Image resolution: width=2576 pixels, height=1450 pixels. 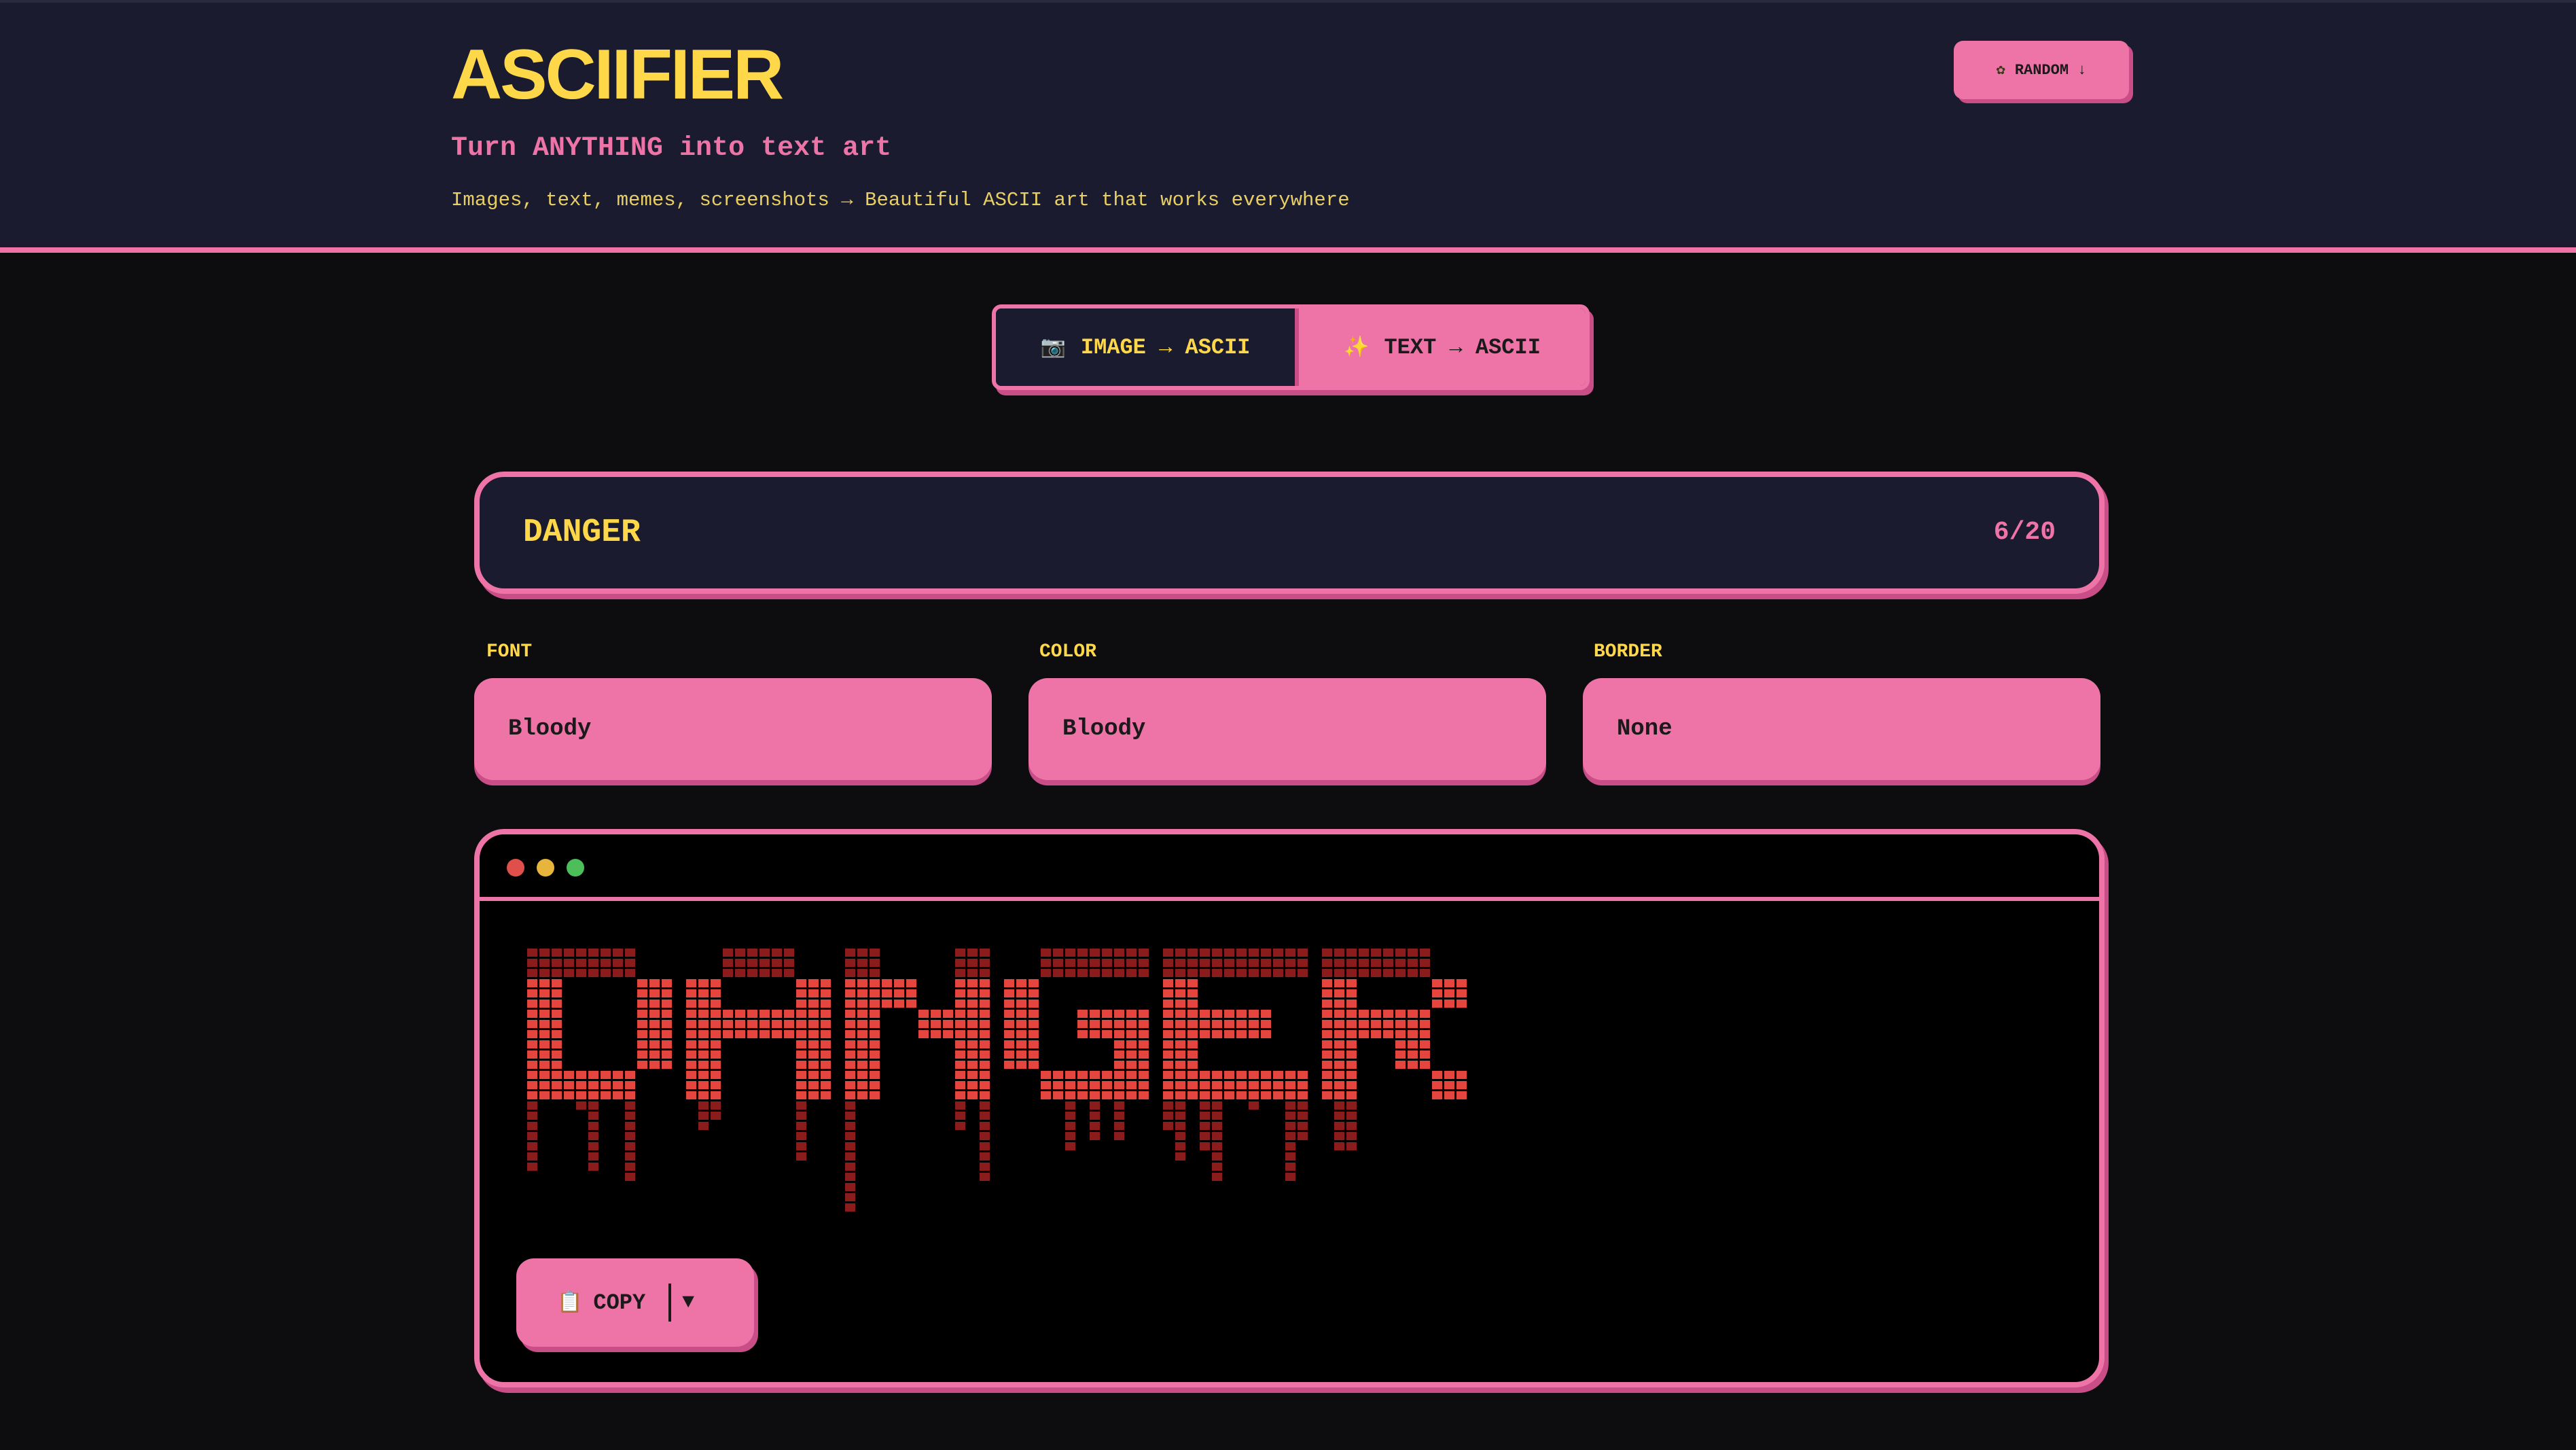 I want to click on text-input, so click(x=1168, y=532).